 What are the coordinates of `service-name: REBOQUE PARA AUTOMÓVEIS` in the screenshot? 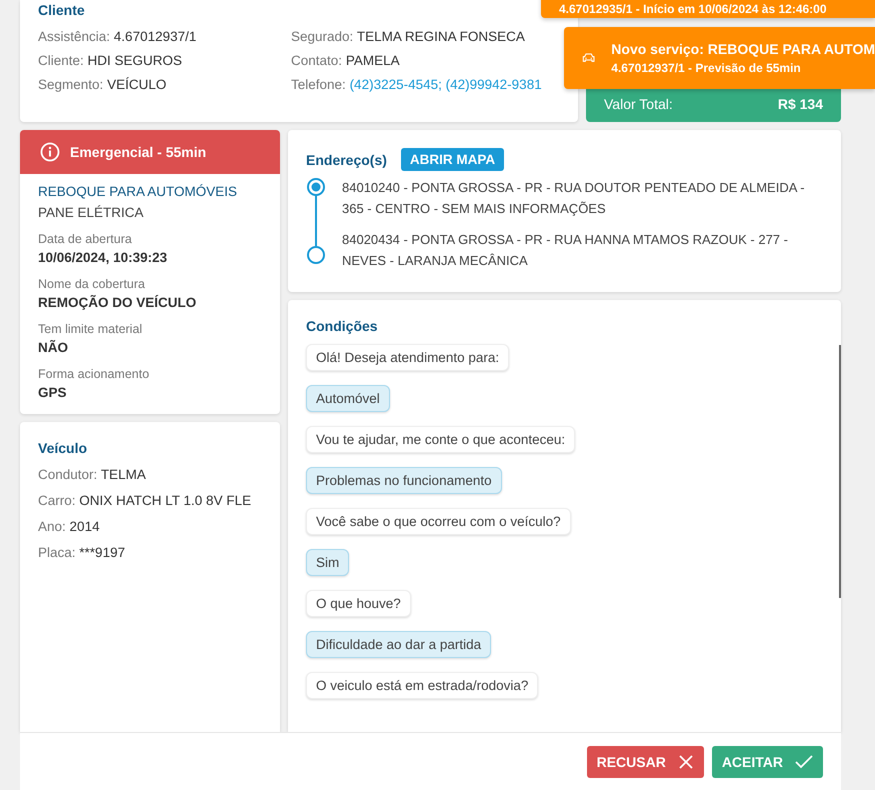 It's located at (138, 191).